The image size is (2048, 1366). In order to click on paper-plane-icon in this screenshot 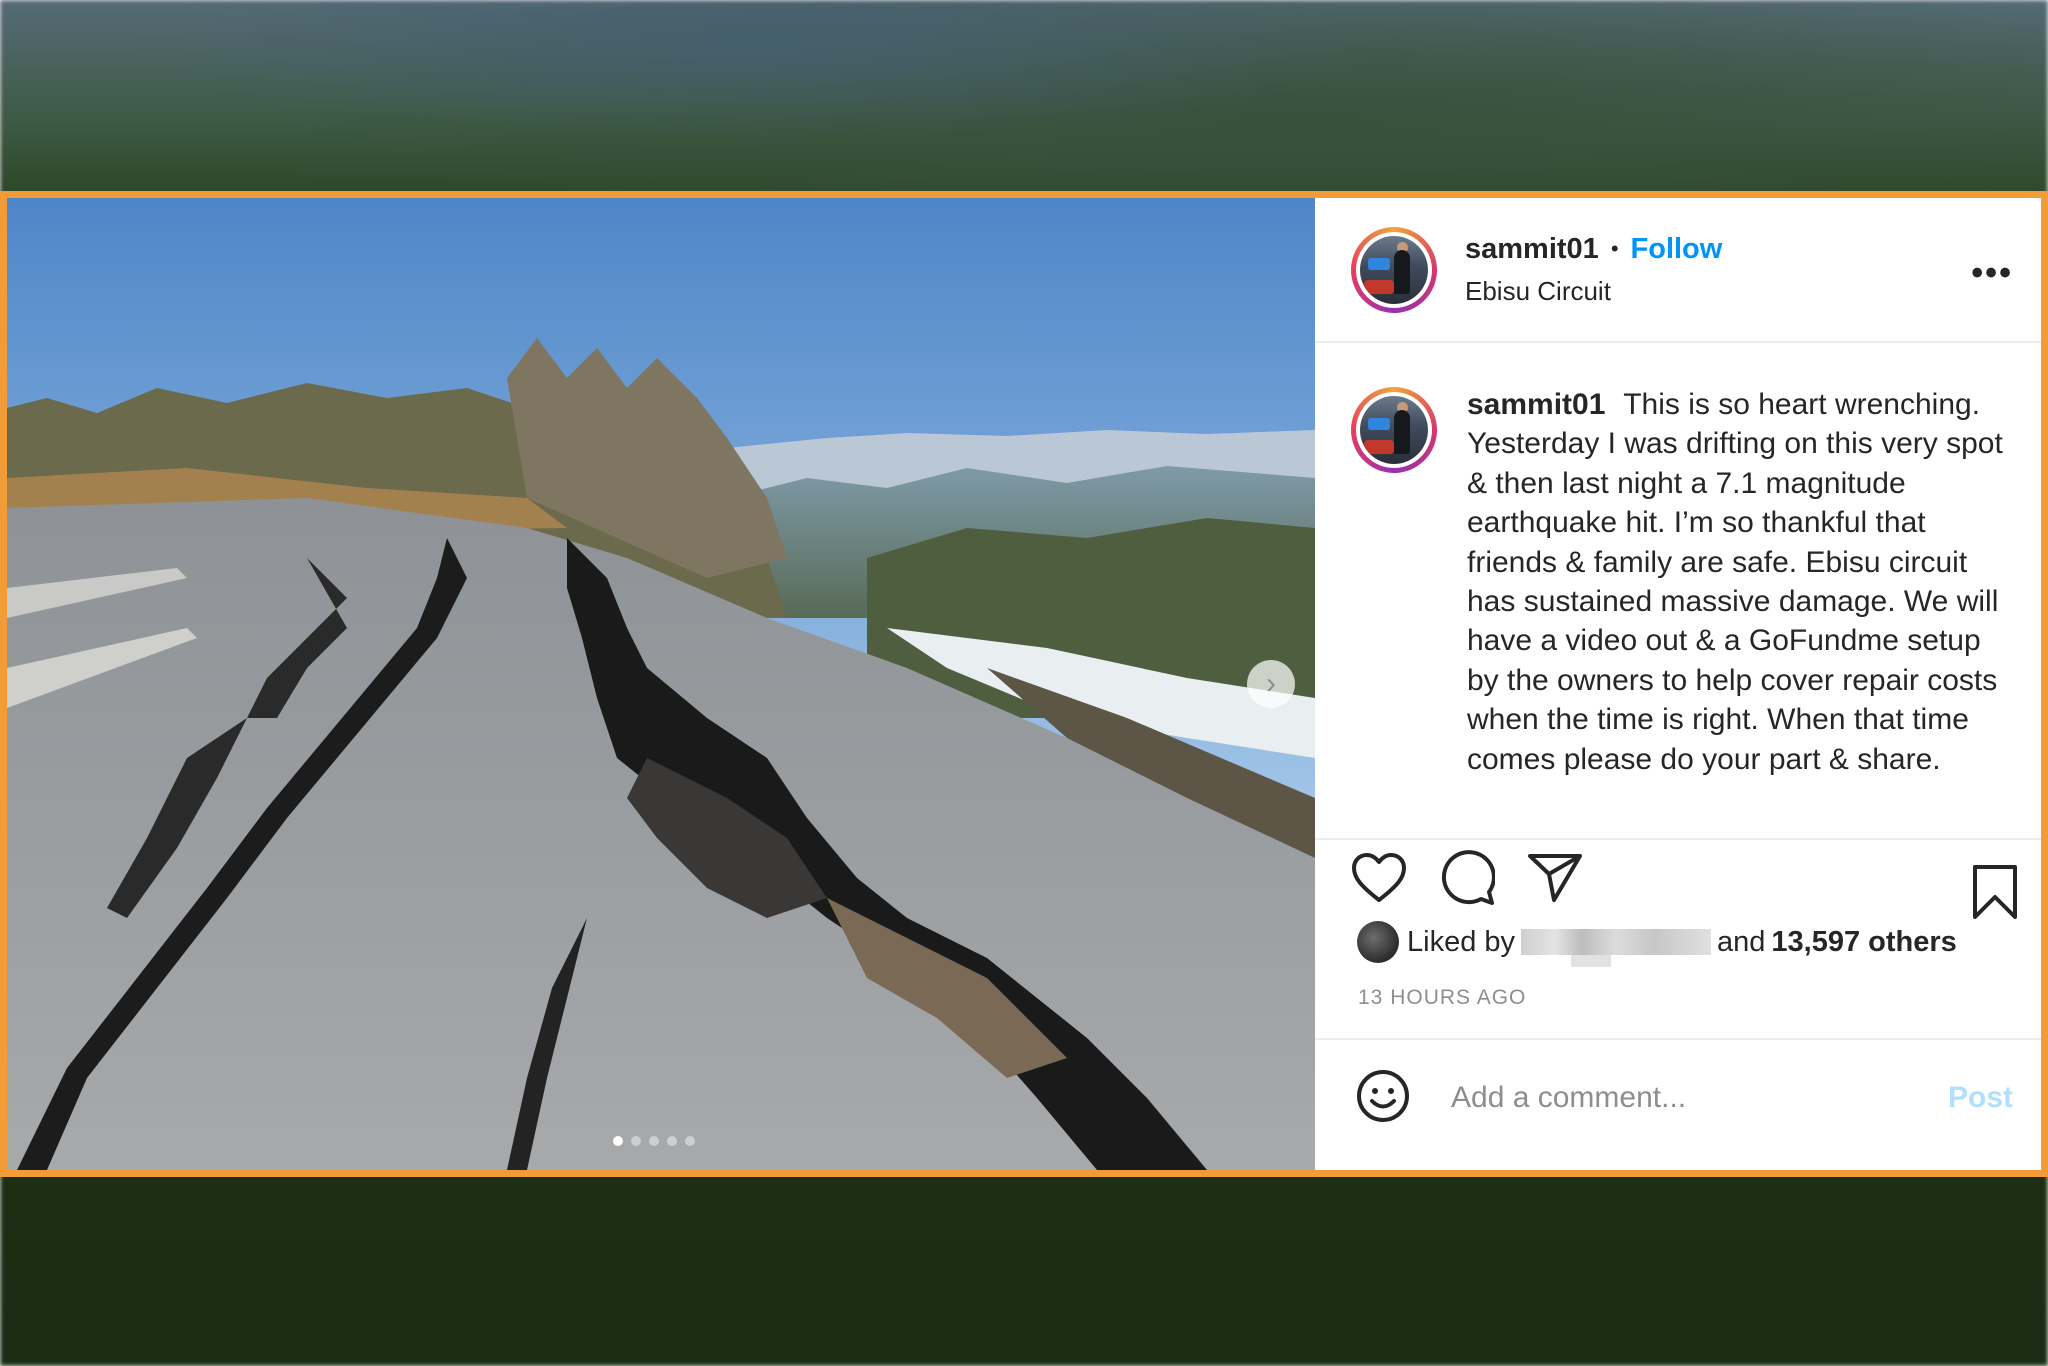, I will do `click(1555, 878)`.